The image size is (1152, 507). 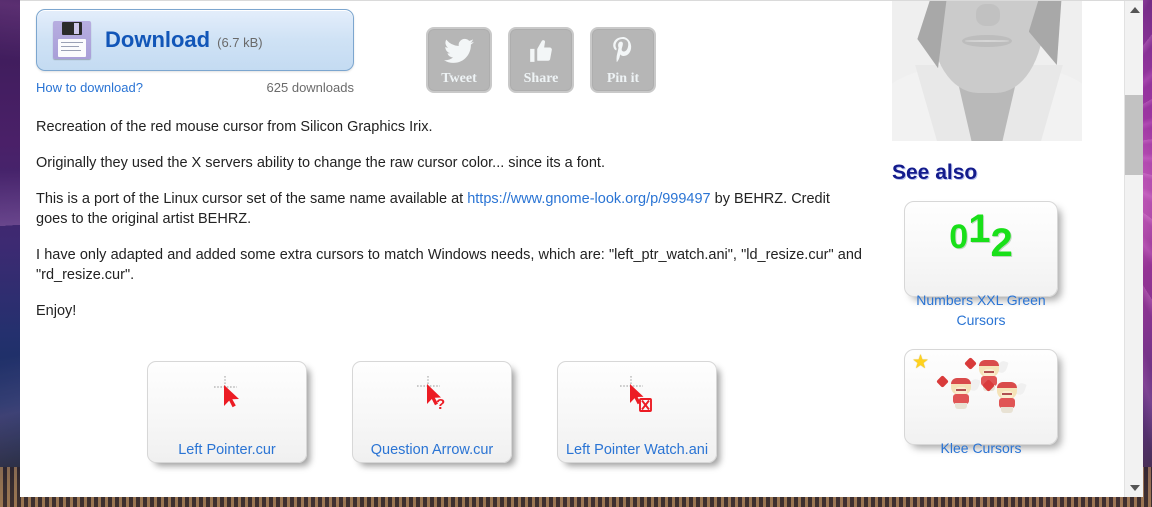 I want to click on grayscale-portrait-illustration, so click(x=987, y=71).